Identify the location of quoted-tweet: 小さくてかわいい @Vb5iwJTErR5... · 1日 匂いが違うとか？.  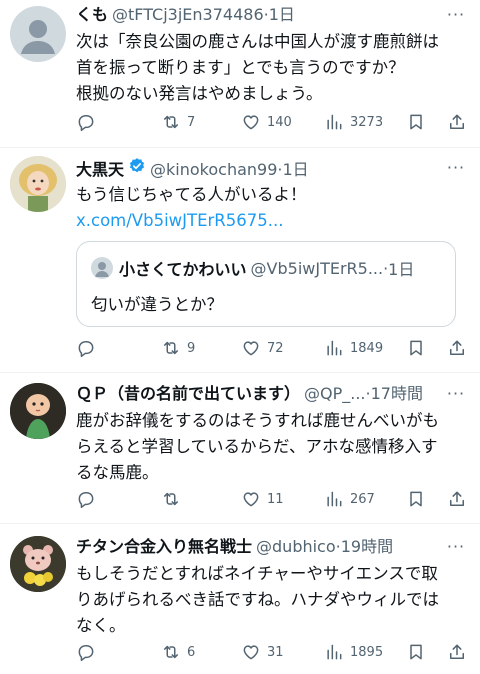
(266, 284).